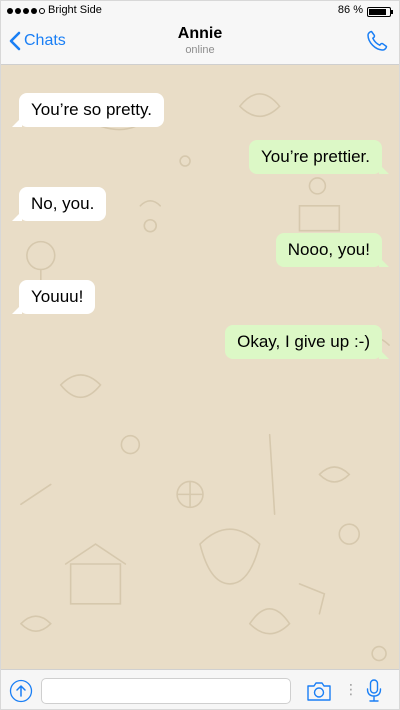  I want to click on incoming-message: You’re so pretty., so click(88, 110).